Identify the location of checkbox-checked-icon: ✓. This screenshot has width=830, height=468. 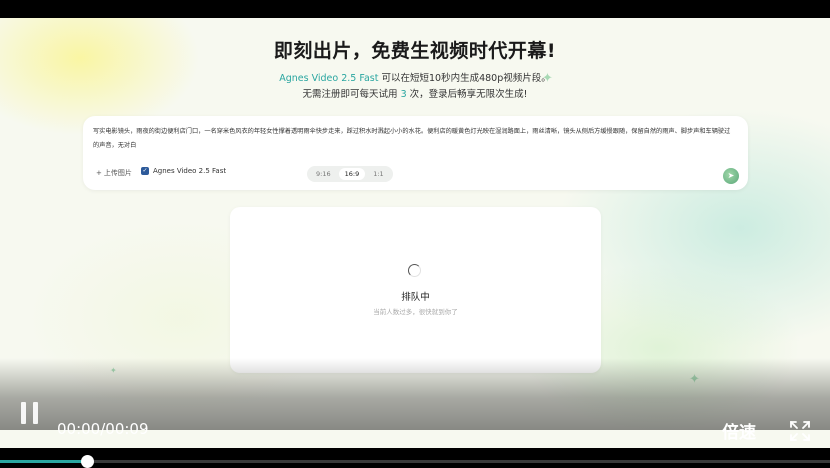
(145, 171).